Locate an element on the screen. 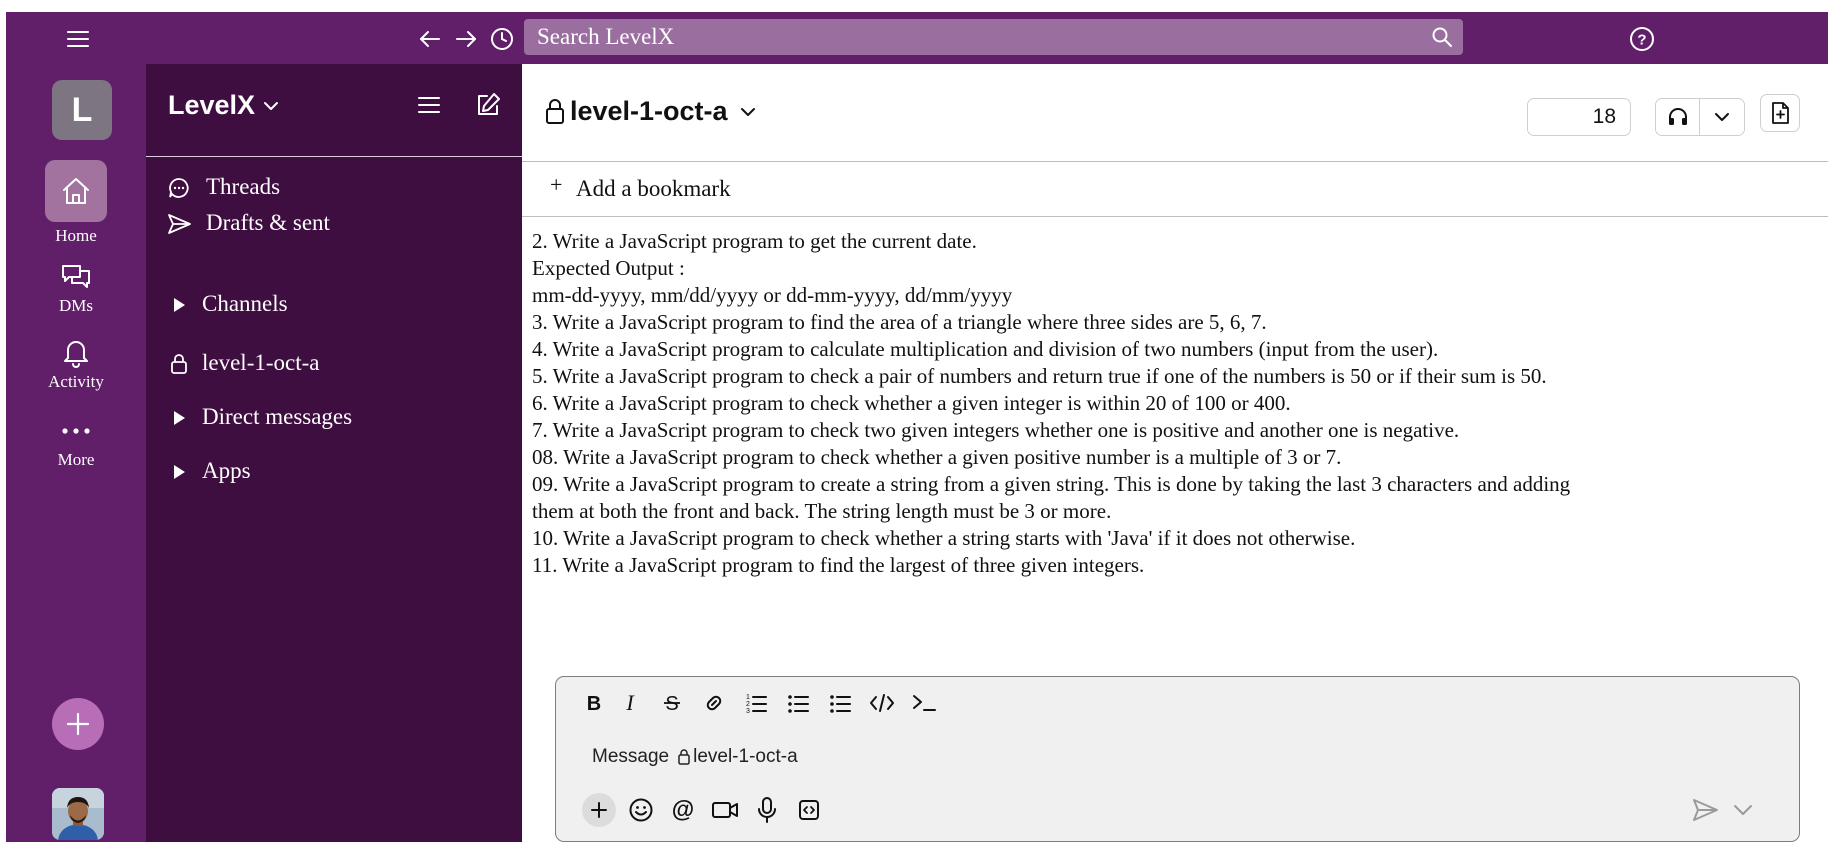 Image resolution: width=1834 pixels, height=853 pixels. video-icon is located at coordinates (725, 810).